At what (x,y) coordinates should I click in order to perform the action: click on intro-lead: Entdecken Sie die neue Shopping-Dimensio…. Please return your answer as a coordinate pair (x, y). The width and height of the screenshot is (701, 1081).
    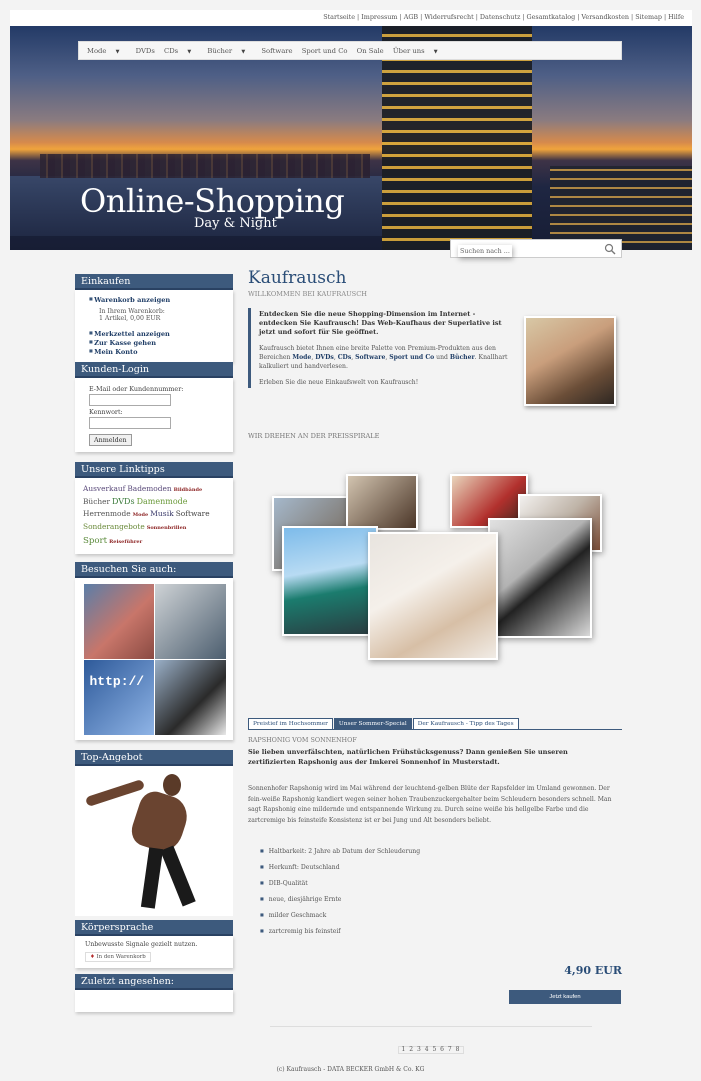
    Looking at the image, I should click on (380, 323).